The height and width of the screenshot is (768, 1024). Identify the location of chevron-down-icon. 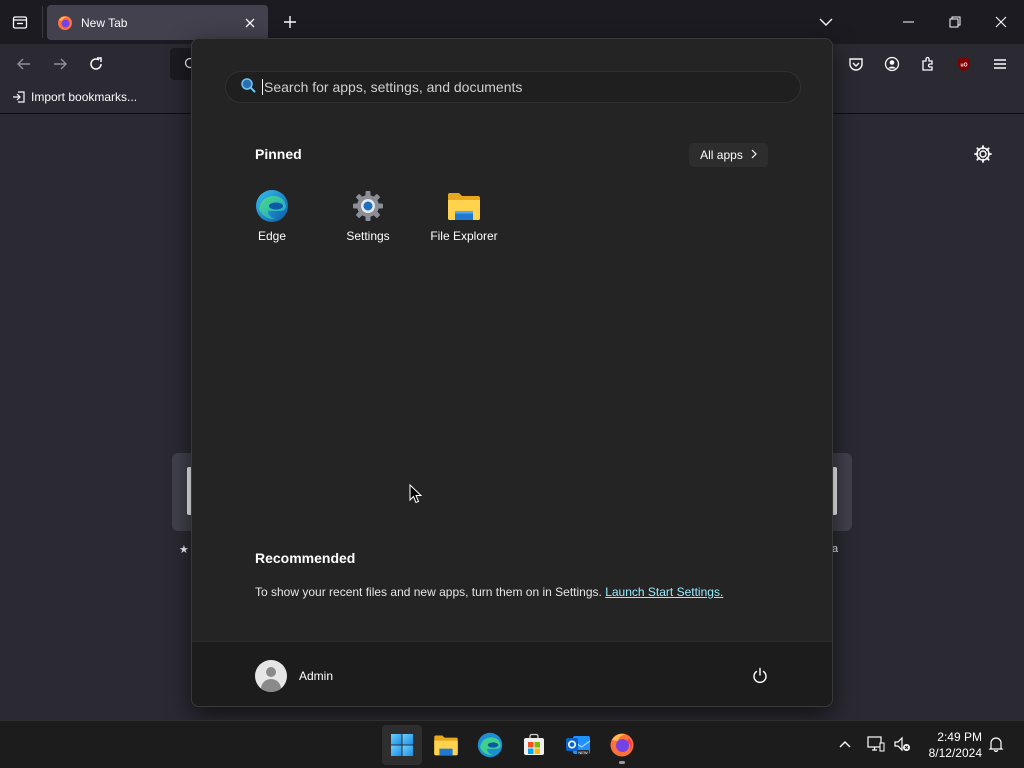
(826, 22).